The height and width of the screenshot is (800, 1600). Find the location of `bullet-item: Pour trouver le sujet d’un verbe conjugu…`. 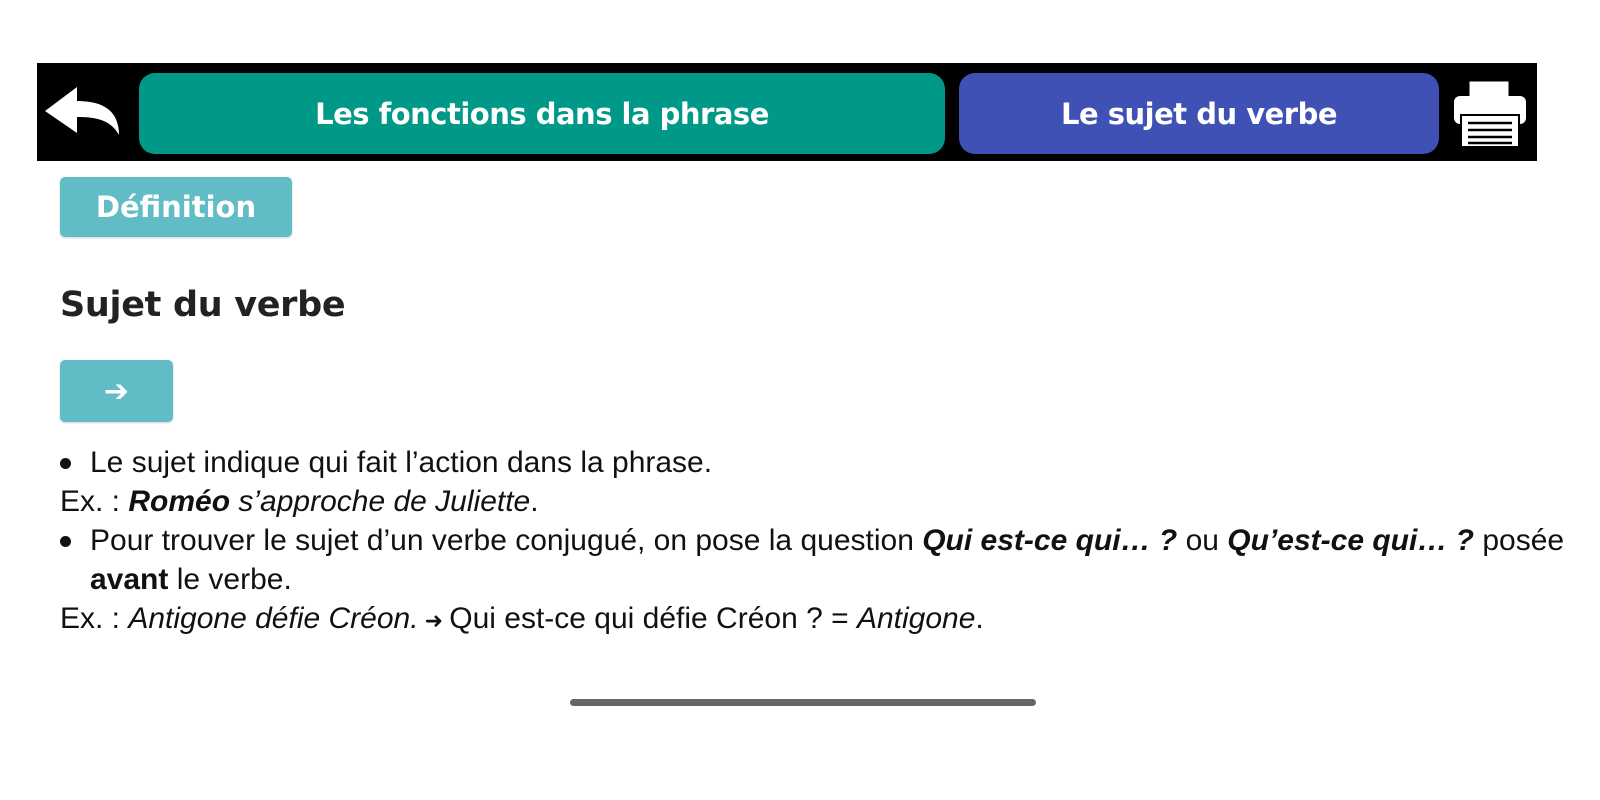

bullet-item: Pour trouver le sujet d’un verbe conjugu… is located at coordinates (815, 560).